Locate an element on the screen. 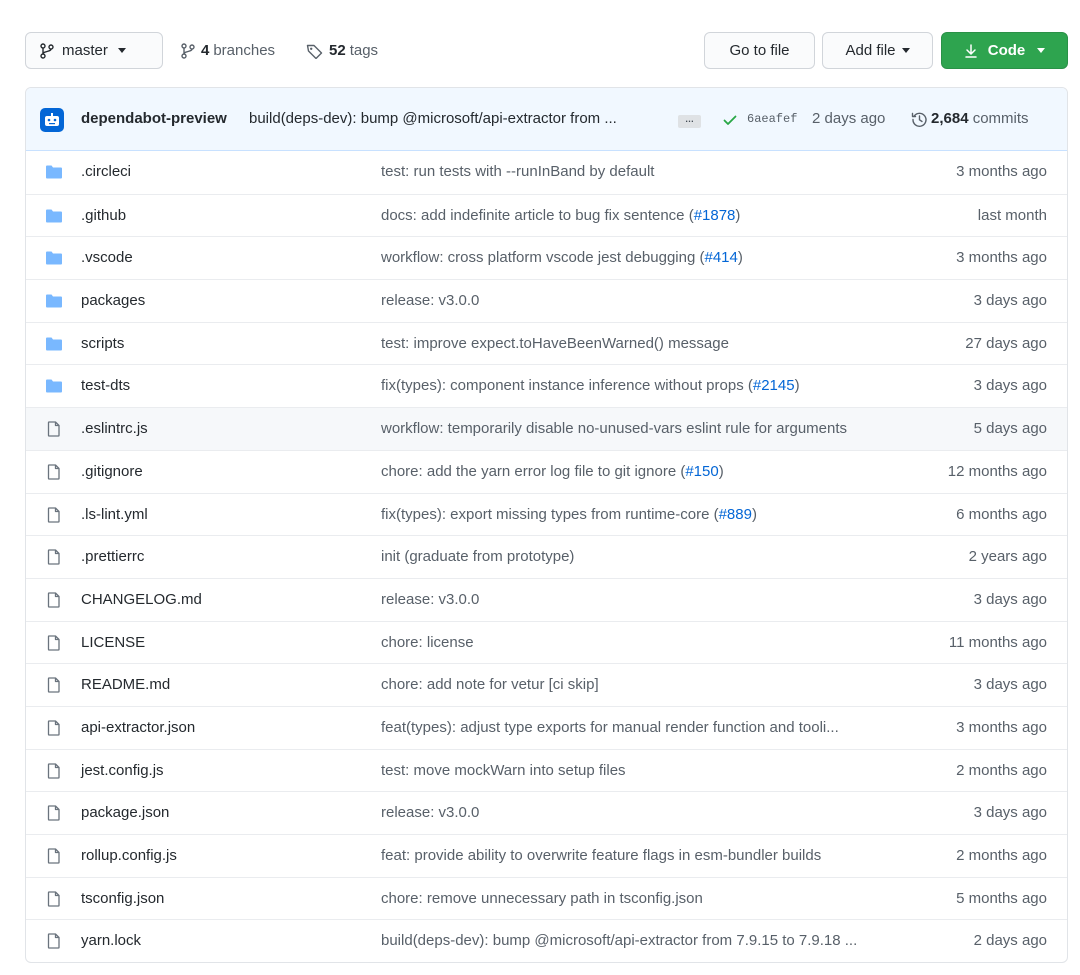  file-commit-message: test: move mockWarn into setup files is located at coordinates (503, 770).